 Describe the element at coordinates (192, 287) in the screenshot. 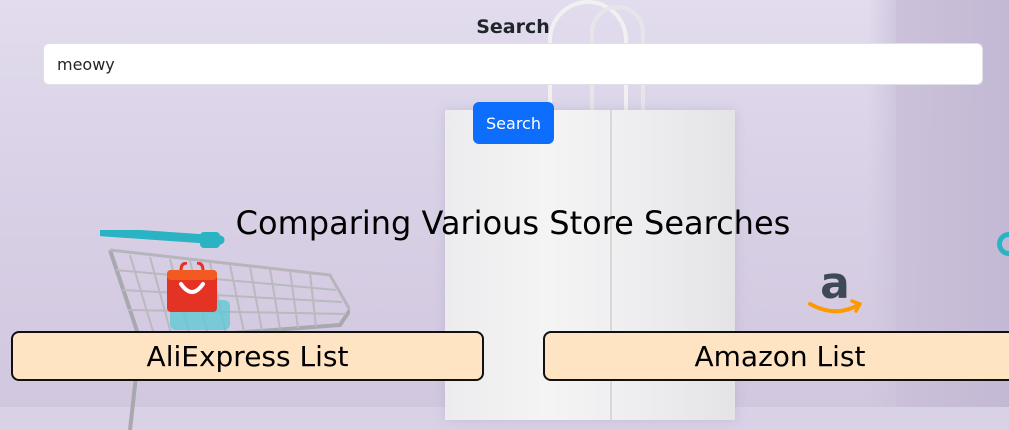

I see `aliexpress-logo-icon` at that location.